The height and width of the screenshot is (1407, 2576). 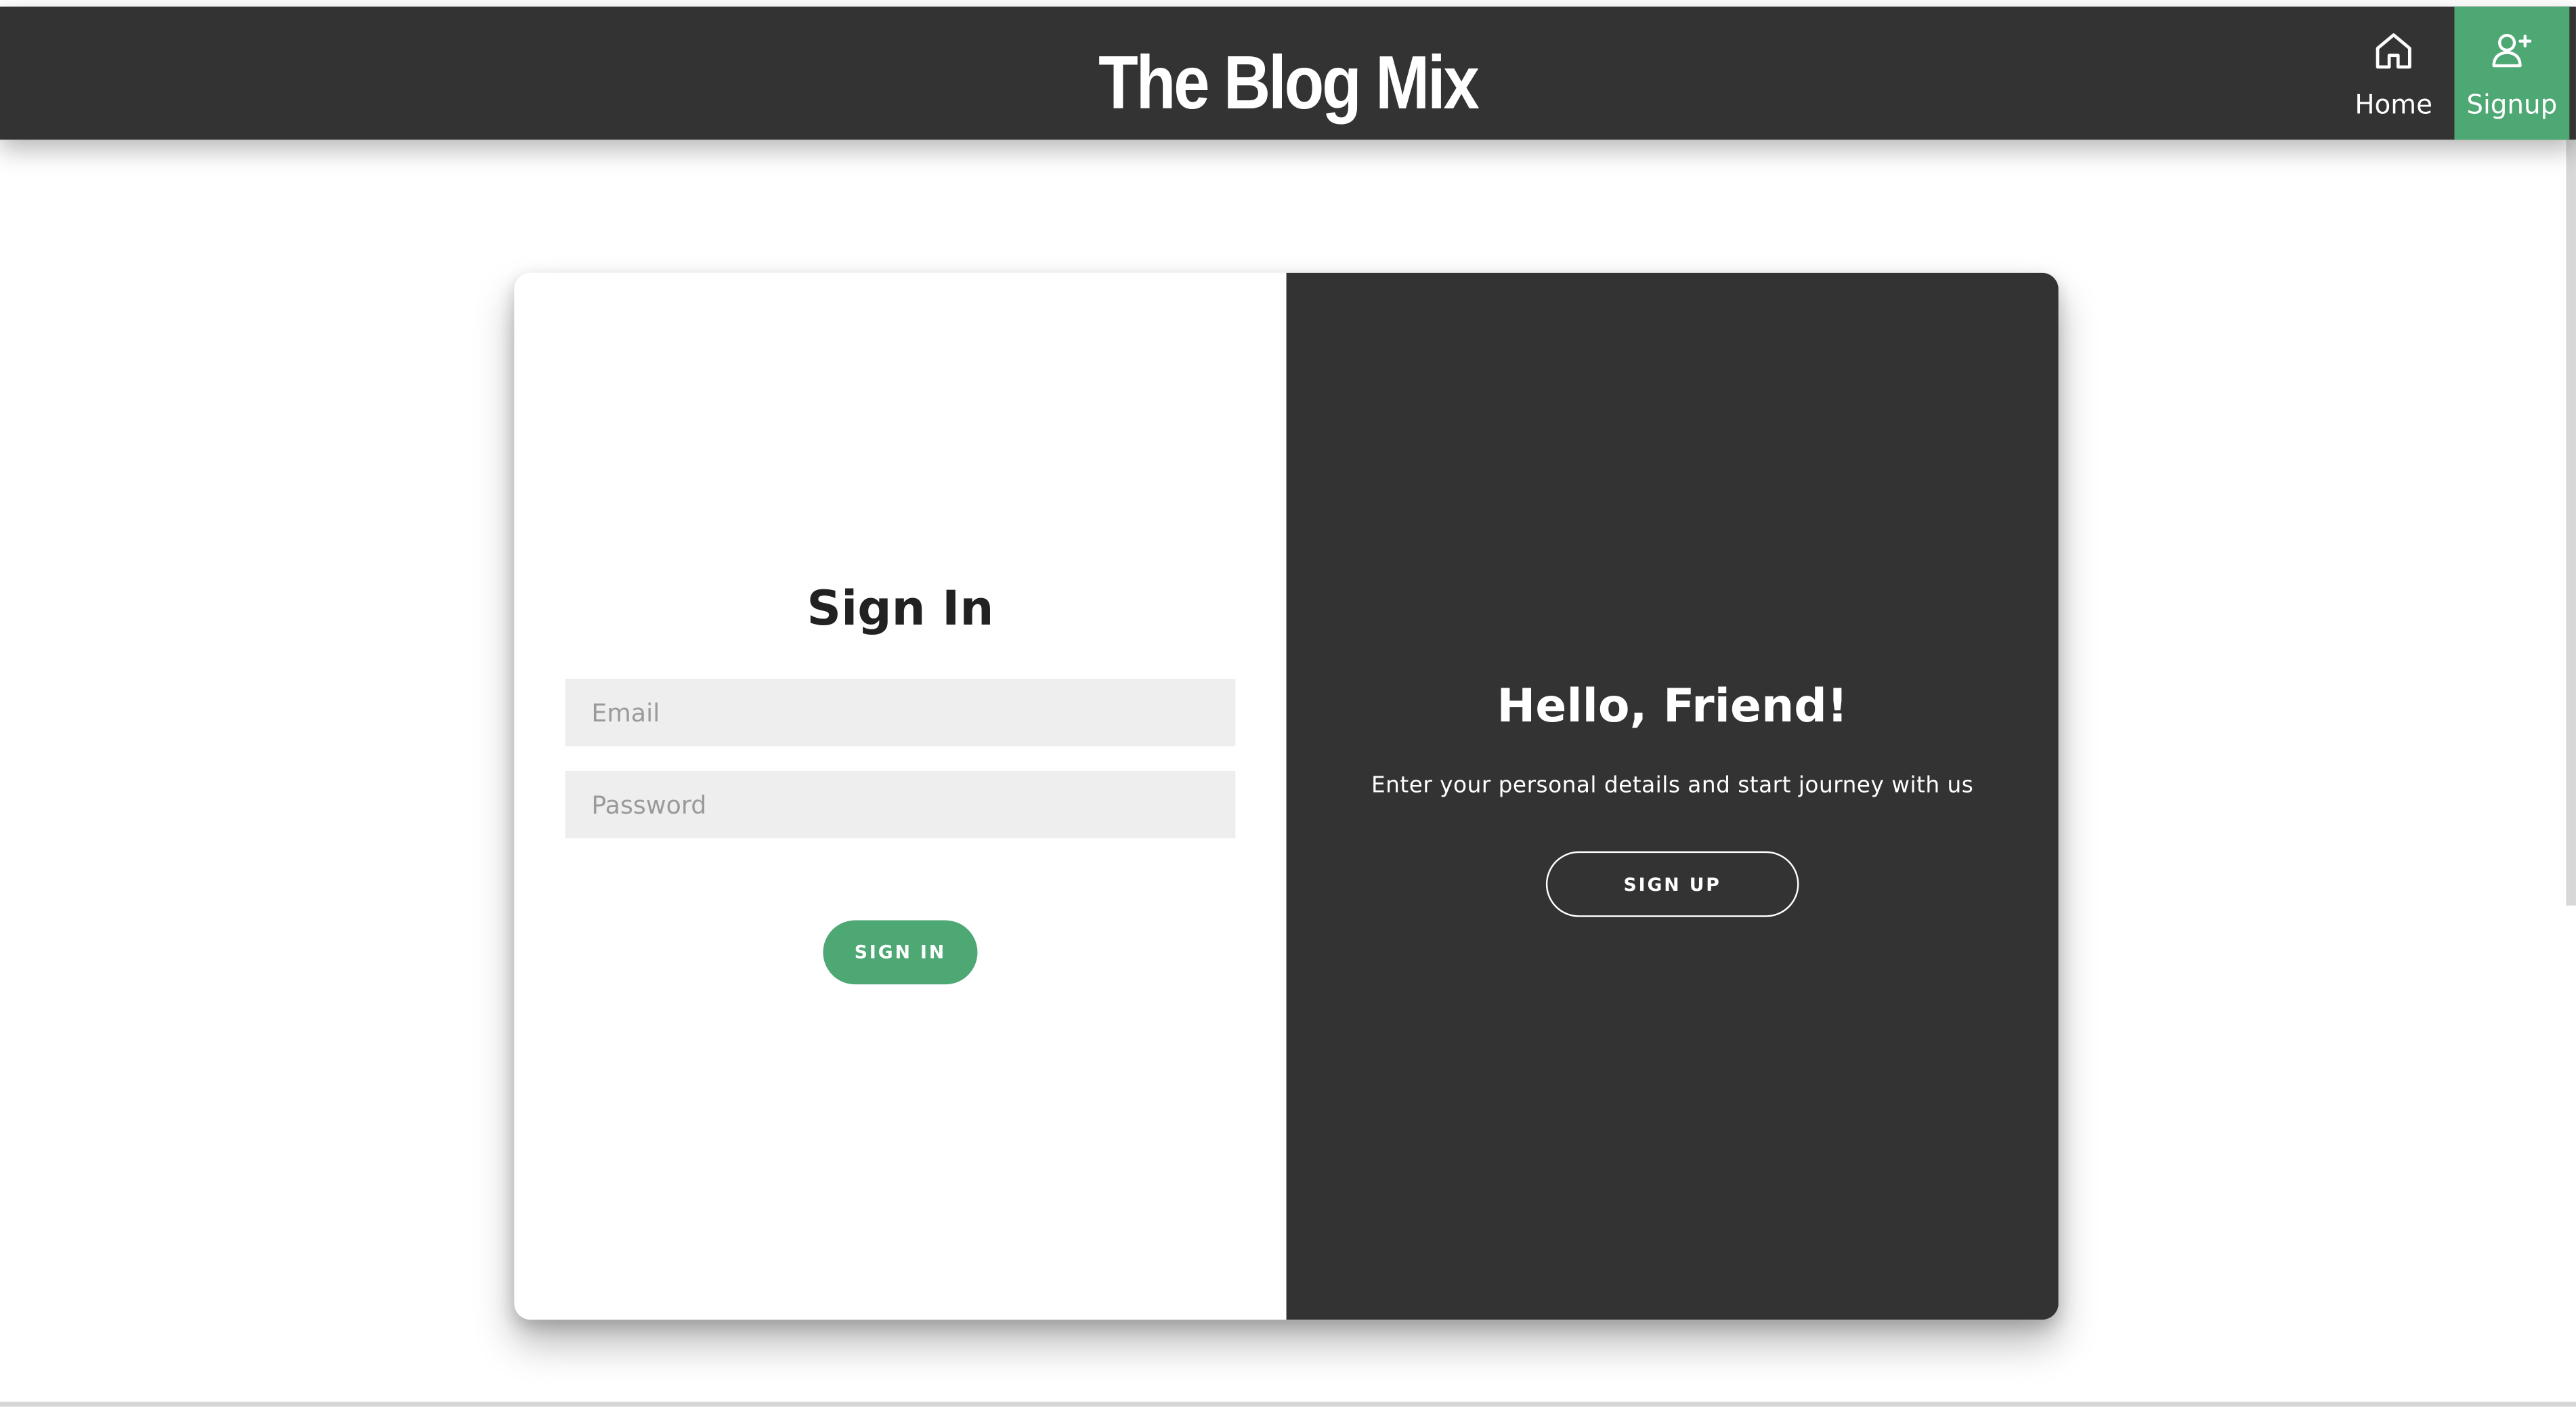 I want to click on sign-in-button: SIGN IN, so click(x=900, y=952).